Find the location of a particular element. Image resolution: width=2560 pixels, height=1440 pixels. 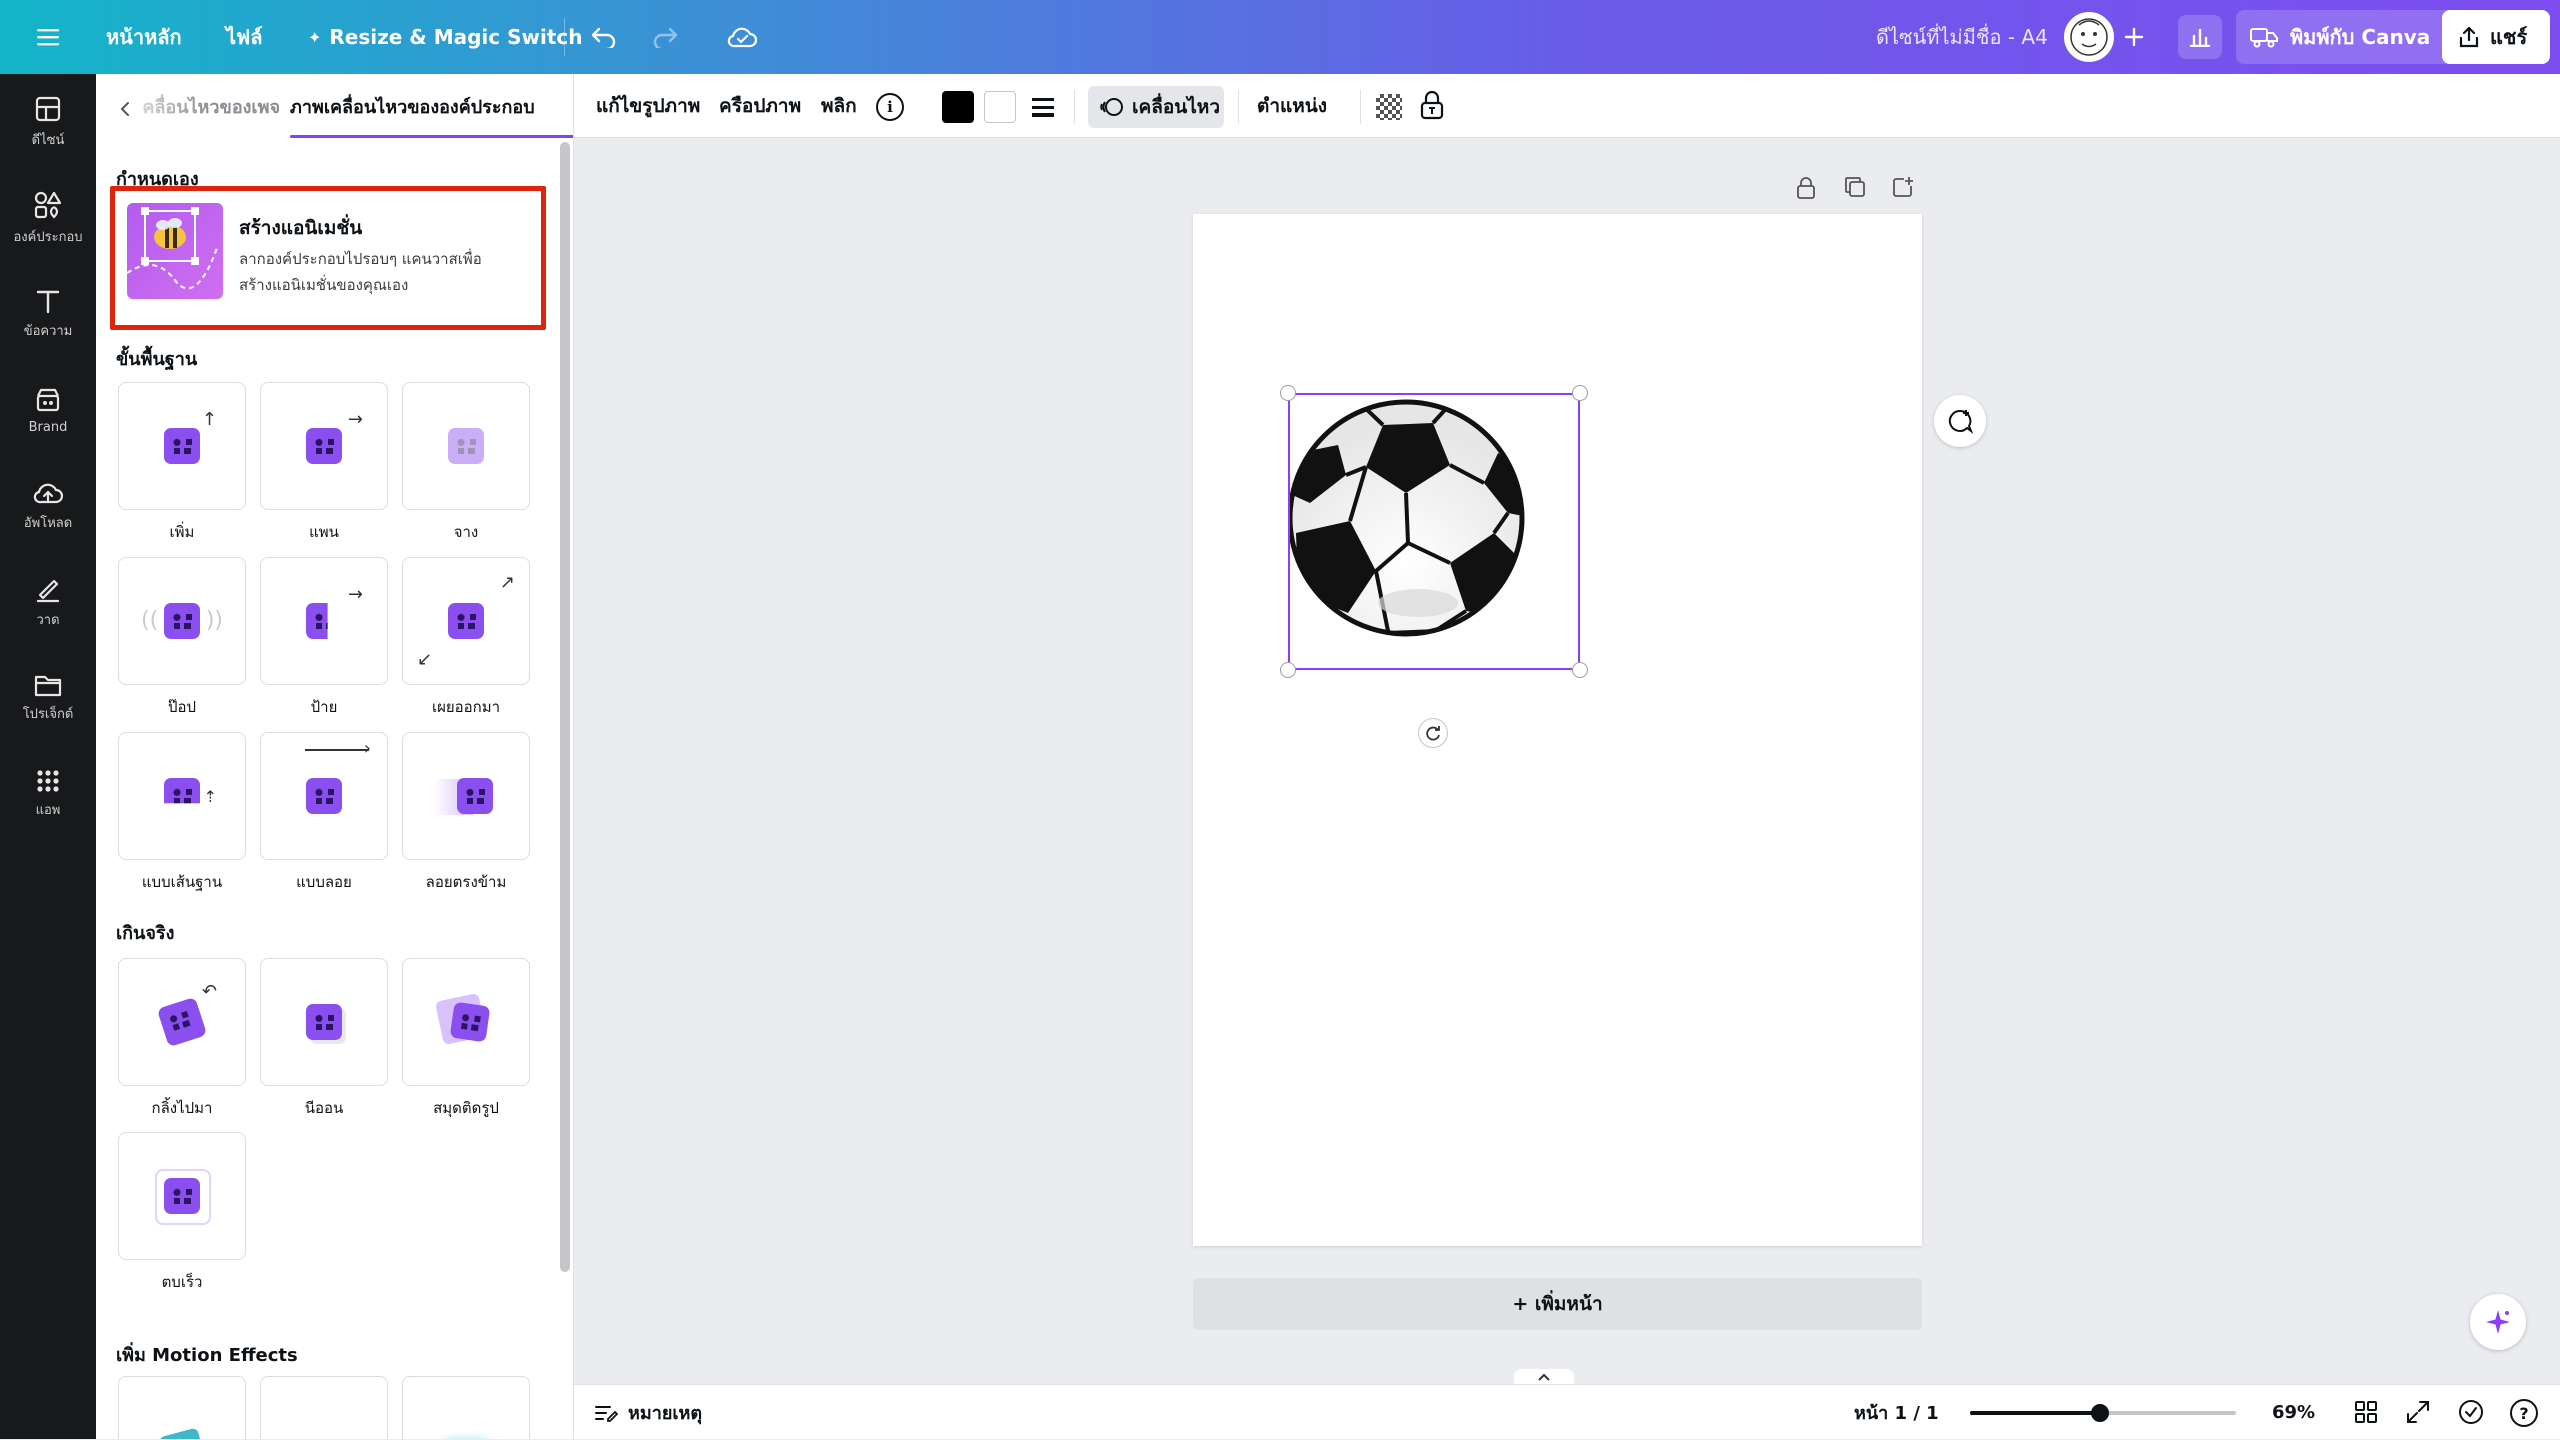

resize-button: ✦ Resize & Magic Switch is located at coordinates (445, 37).